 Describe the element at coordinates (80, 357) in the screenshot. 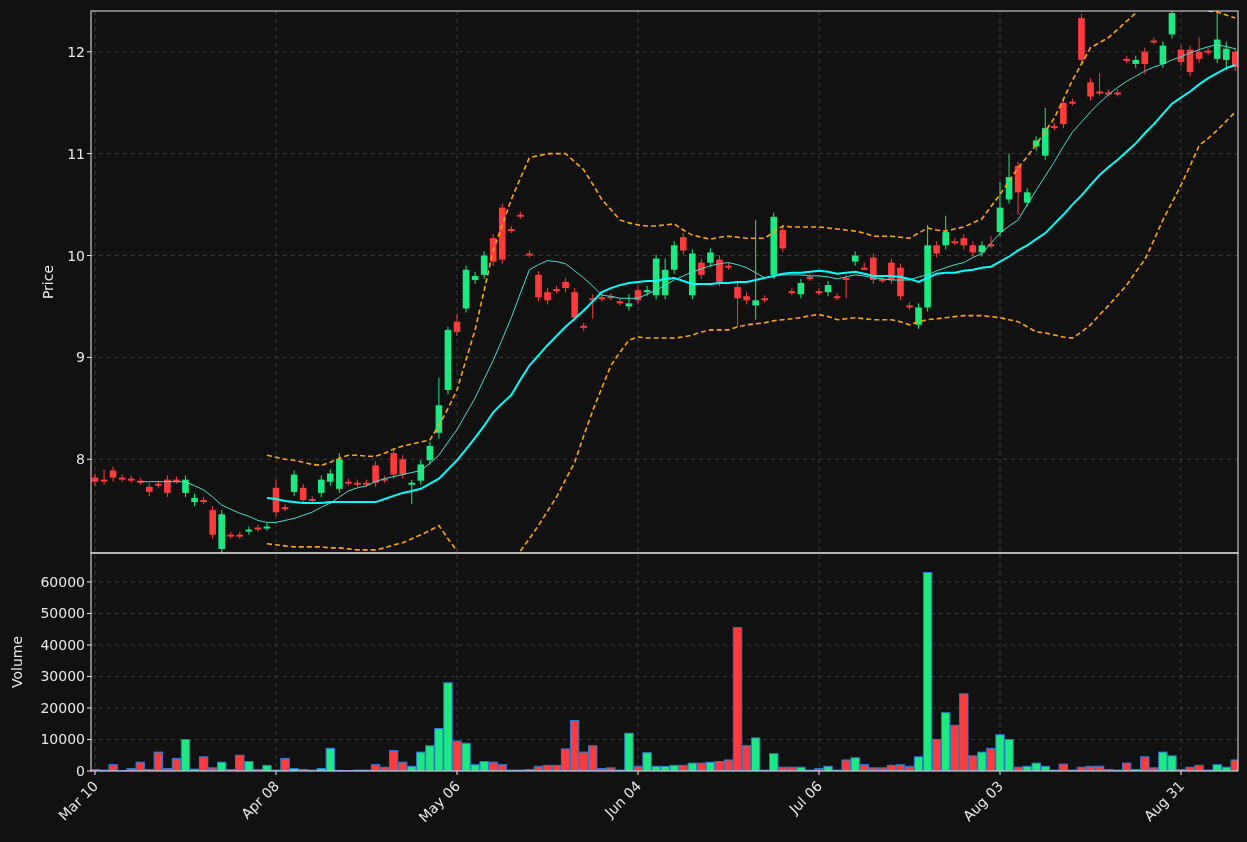

I see `y-tick-label: 9` at that location.